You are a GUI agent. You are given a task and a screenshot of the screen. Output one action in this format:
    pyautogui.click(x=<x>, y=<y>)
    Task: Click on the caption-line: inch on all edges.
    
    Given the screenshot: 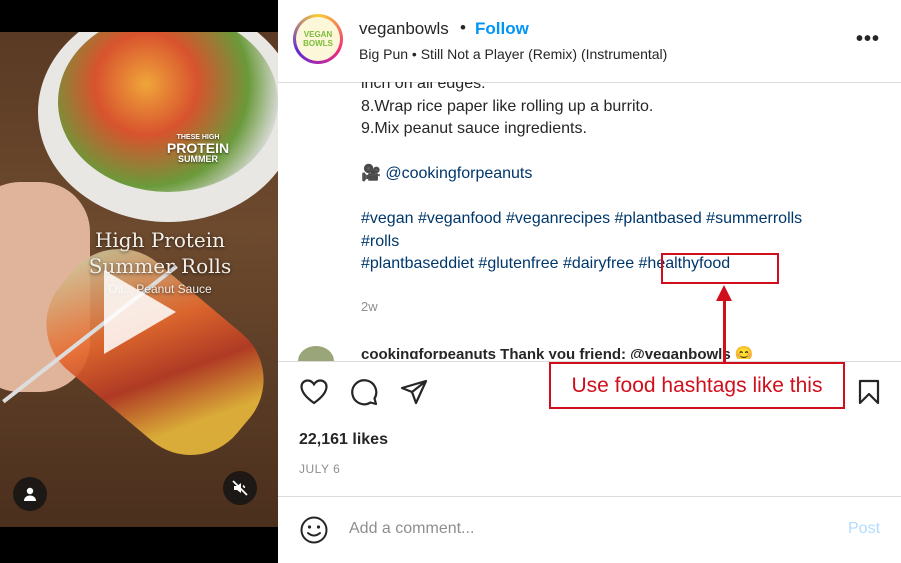 What is the action you would take?
    pyautogui.click(x=423, y=87)
    